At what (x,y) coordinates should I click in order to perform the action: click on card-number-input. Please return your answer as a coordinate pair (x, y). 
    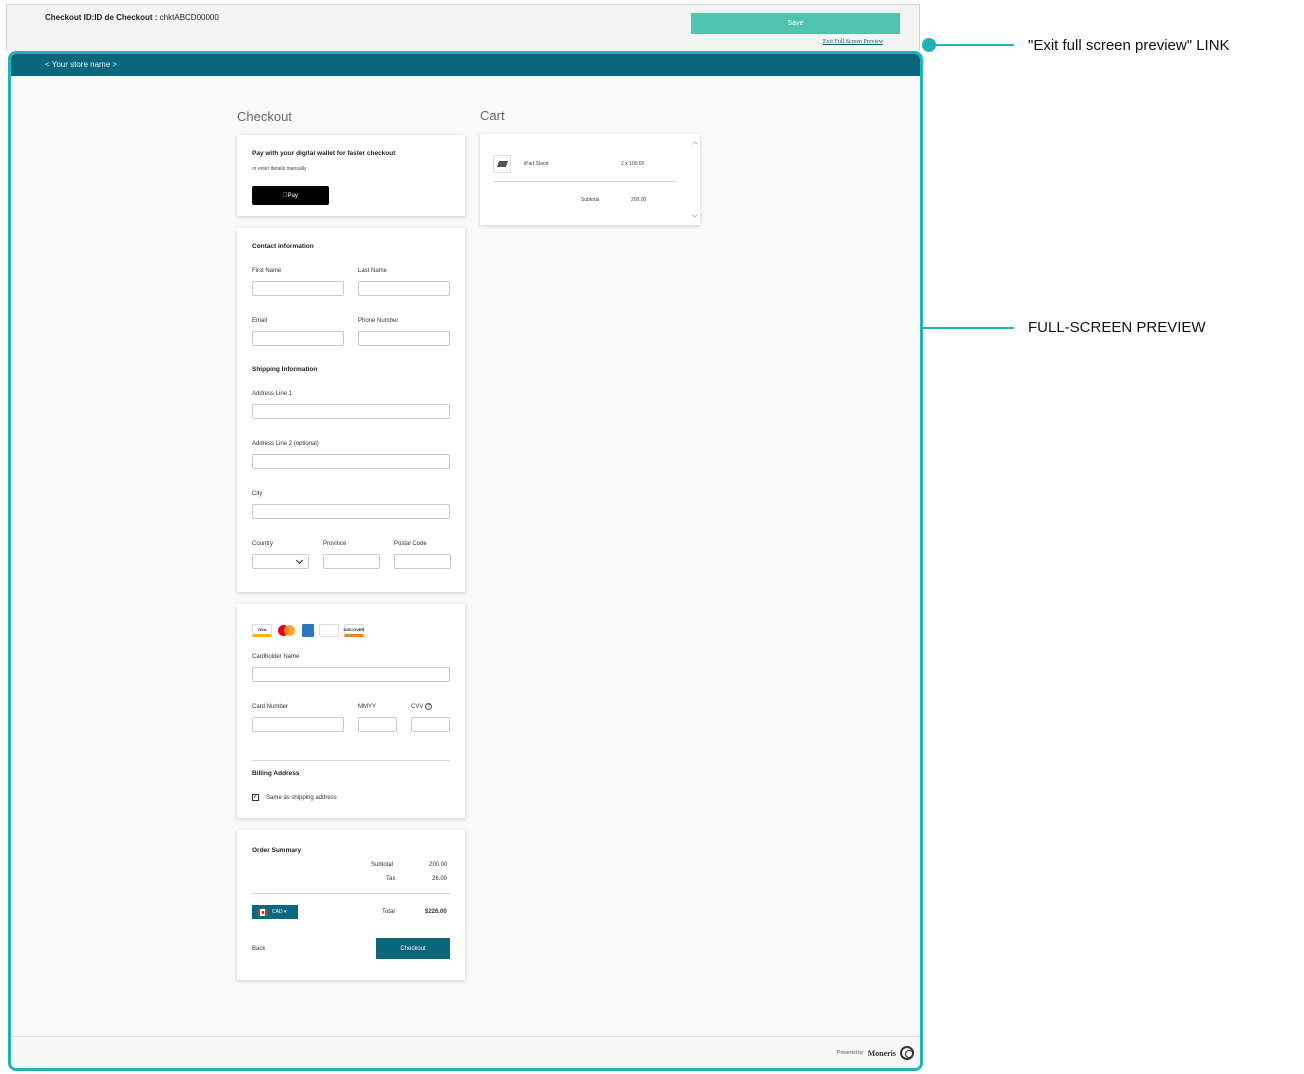
    Looking at the image, I should click on (298, 724).